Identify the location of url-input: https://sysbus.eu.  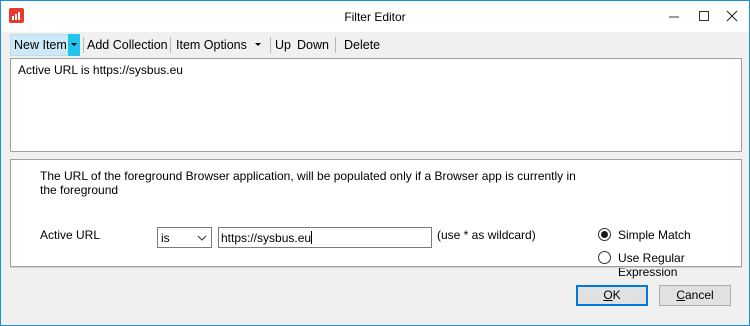
(325, 237).